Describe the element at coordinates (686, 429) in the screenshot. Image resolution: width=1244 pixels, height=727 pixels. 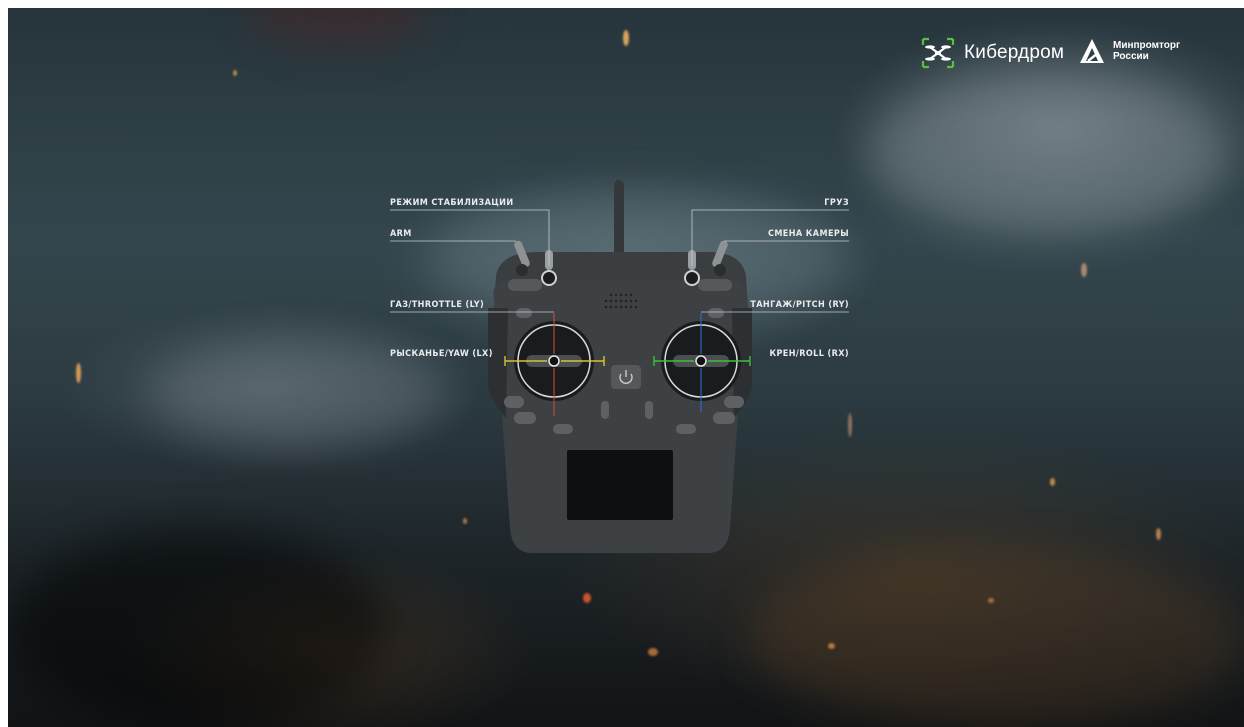
I see `right-center-button` at that location.